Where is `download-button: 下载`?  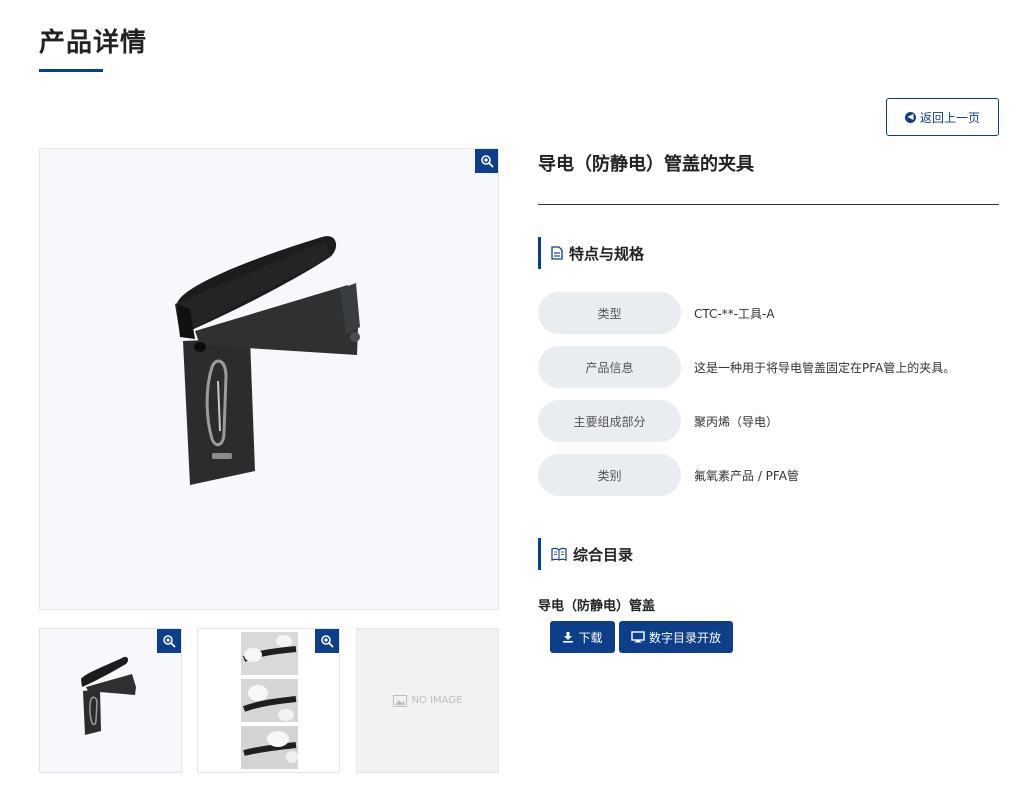 download-button: 下载 is located at coordinates (582, 637).